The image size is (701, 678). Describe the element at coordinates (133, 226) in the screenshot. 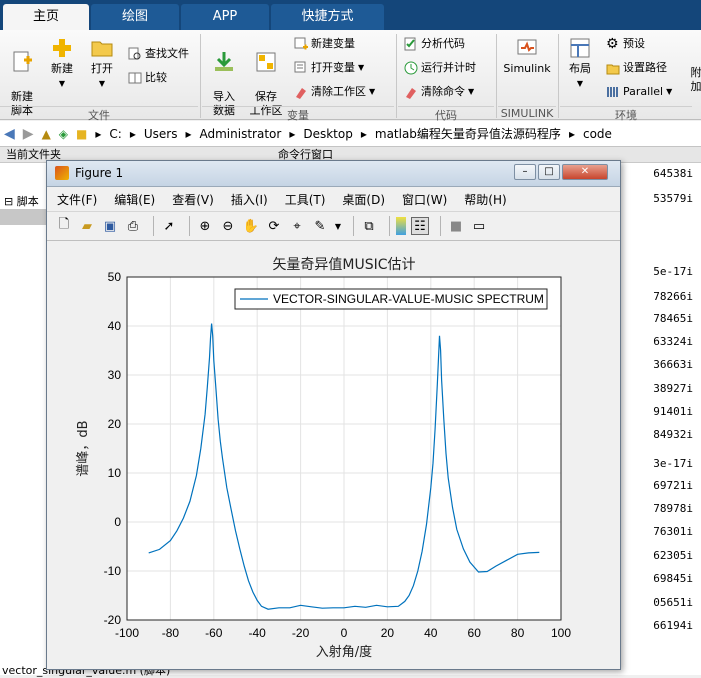

I see `print-icon: ⎙` at that location.